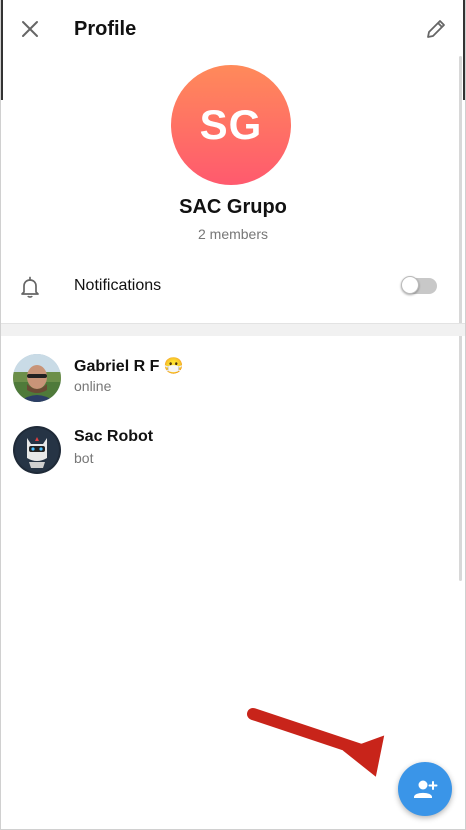 This screenshot has width=466, height=830. I want to click on section-divider, so click(233, 329).